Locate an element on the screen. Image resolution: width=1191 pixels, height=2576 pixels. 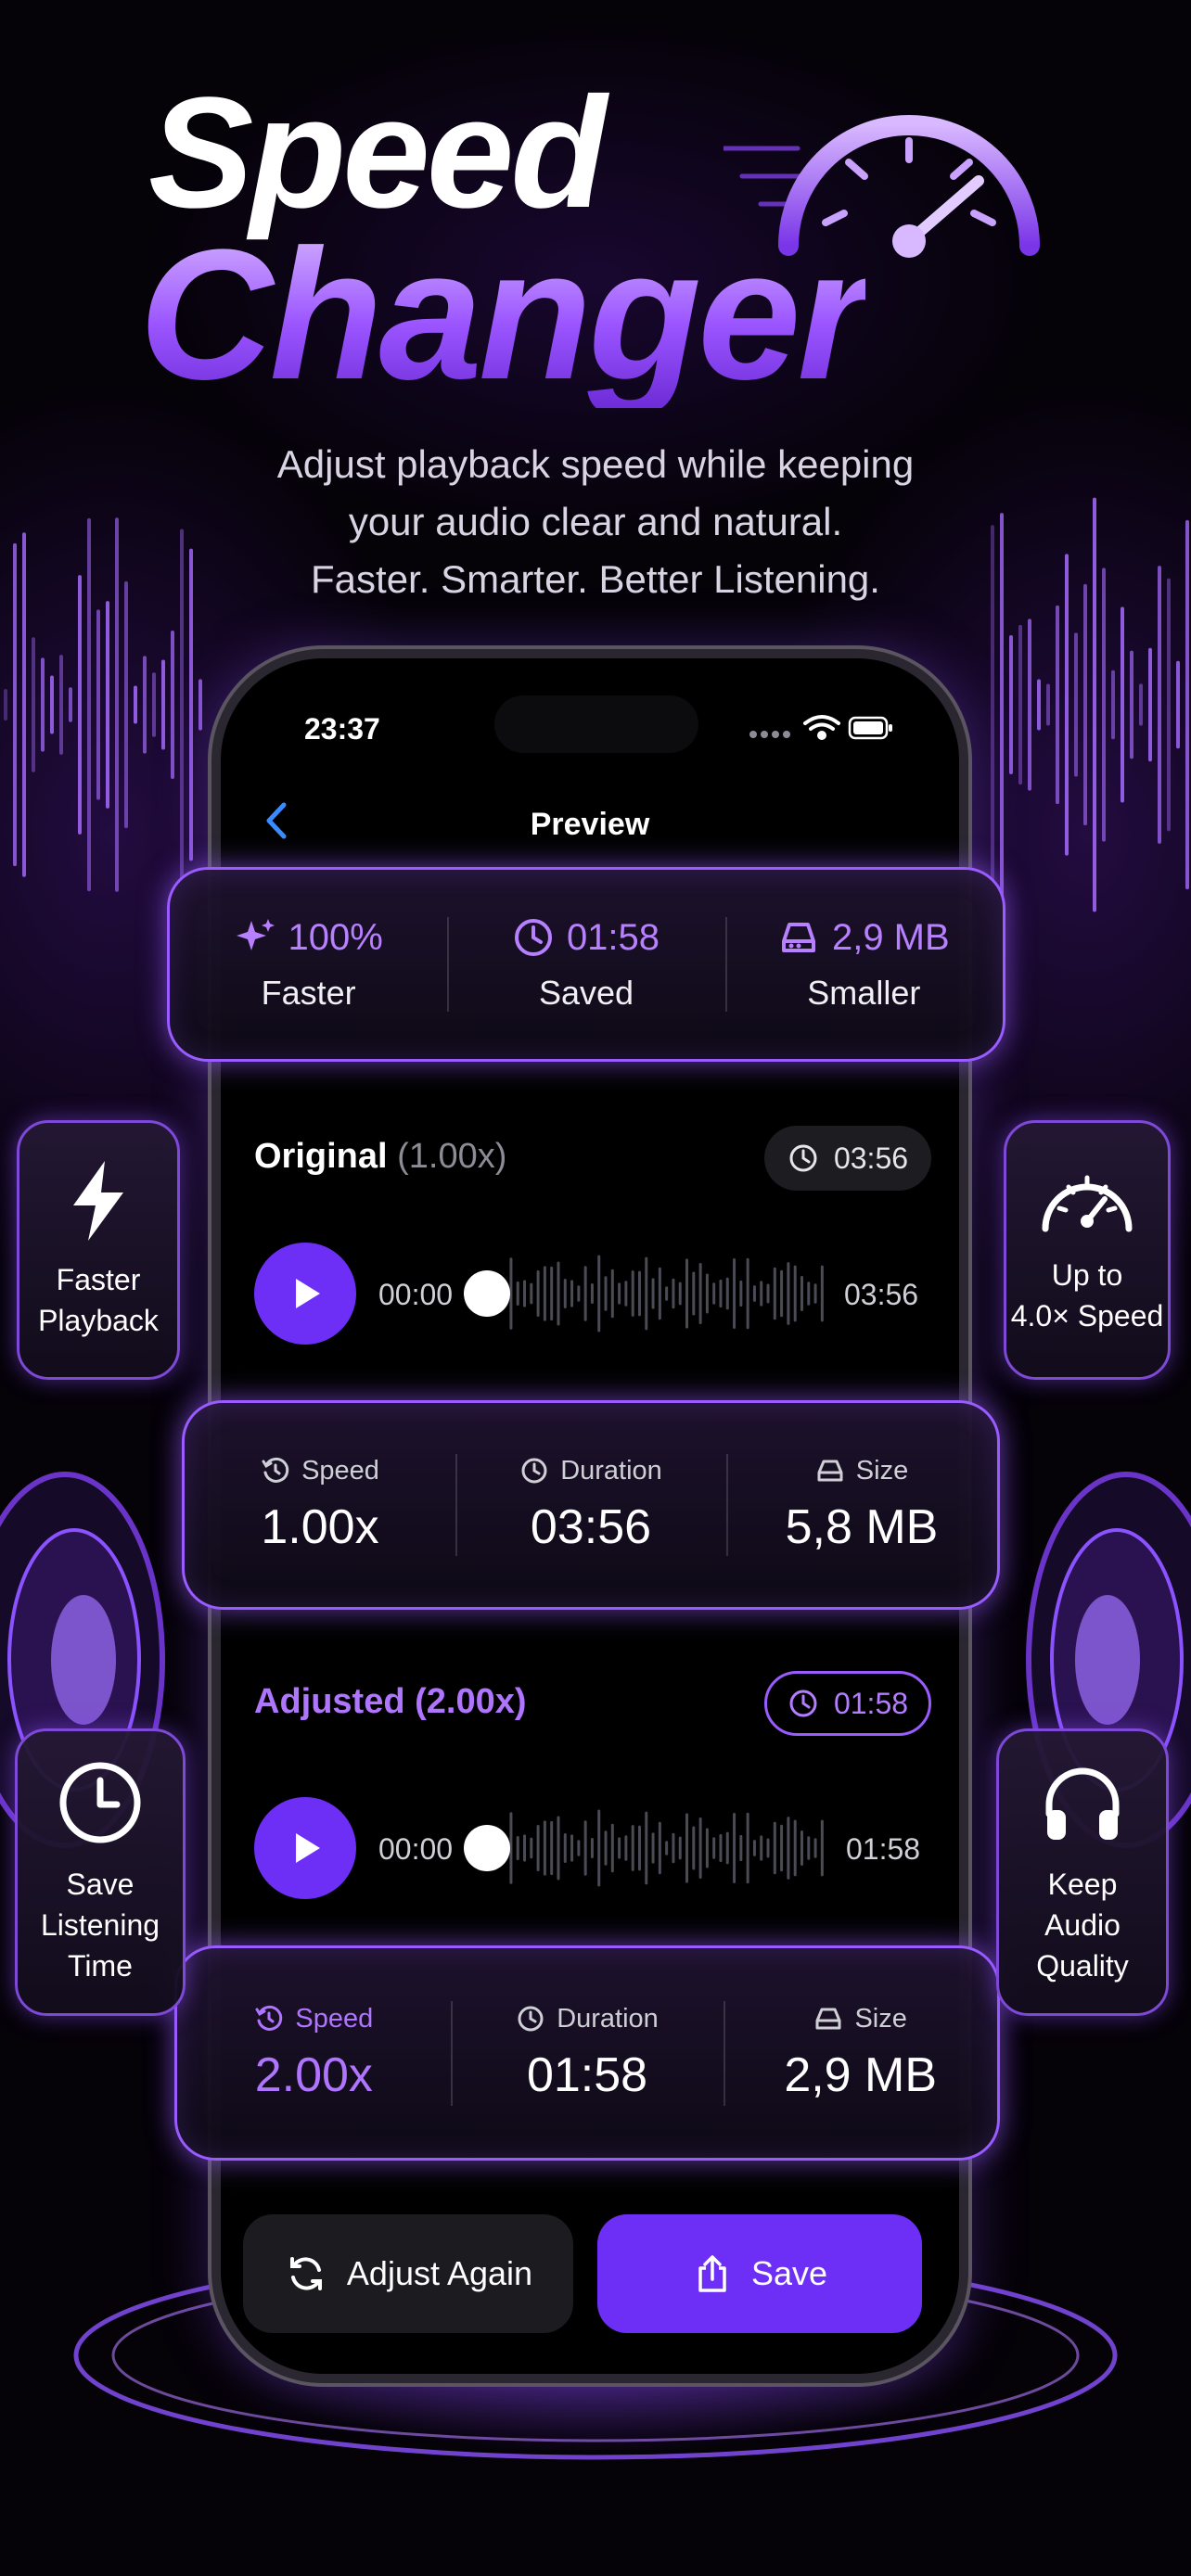
feature-faster-playback: Faster Playback is located at coordinates (98, 1250).